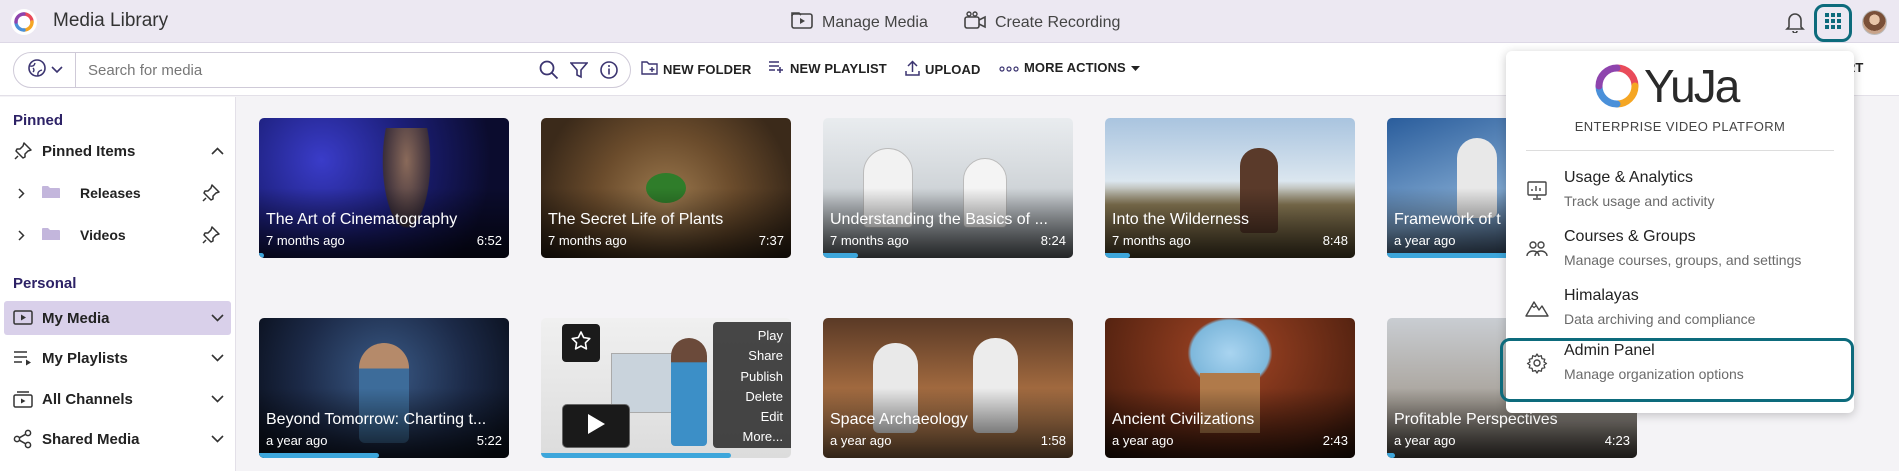 This screenshot has height=471, width=1899. Describe the element at coordinates (23, 439) in the screenshot. I see `share-icon` at that location.